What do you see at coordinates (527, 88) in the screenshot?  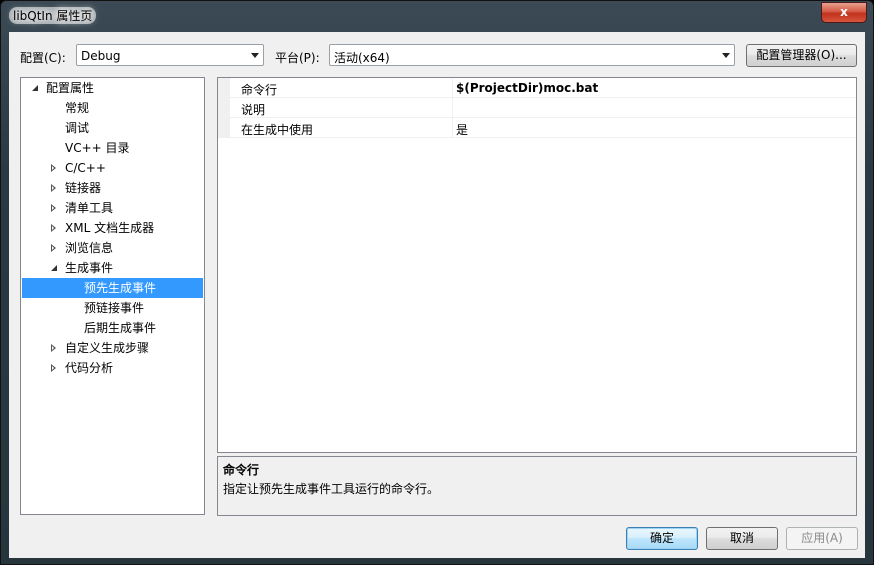 I see `property-value: $(ProjectDir)moc.bat` at bounding box center [527, 88].